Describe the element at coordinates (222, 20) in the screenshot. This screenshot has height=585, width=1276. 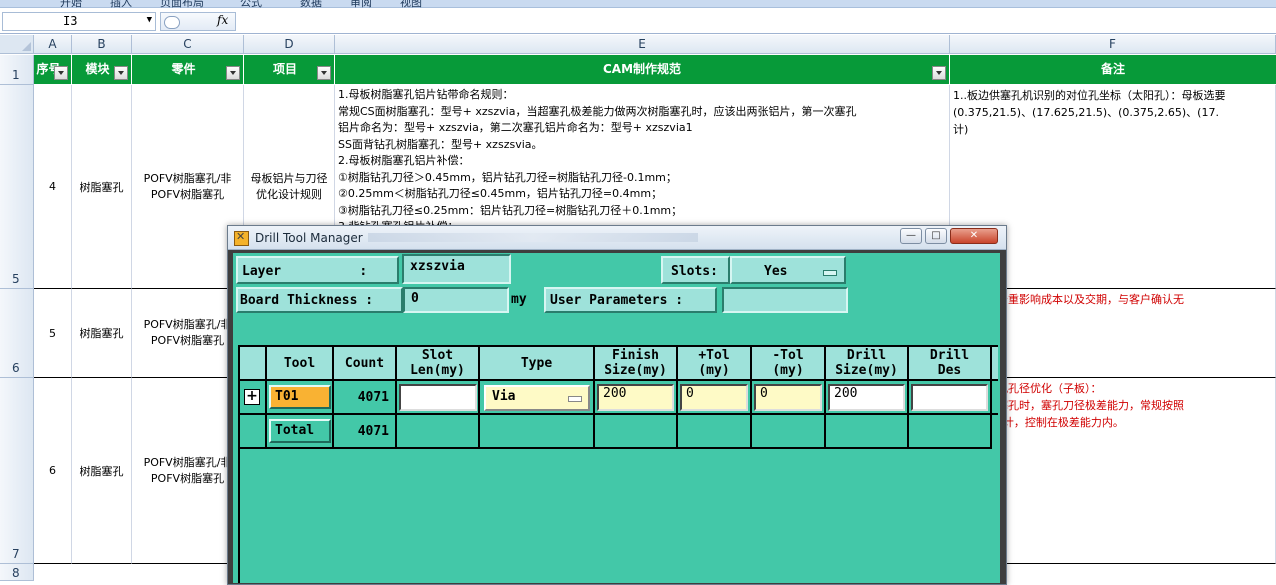
I see `fx-icon: fx` at that location.